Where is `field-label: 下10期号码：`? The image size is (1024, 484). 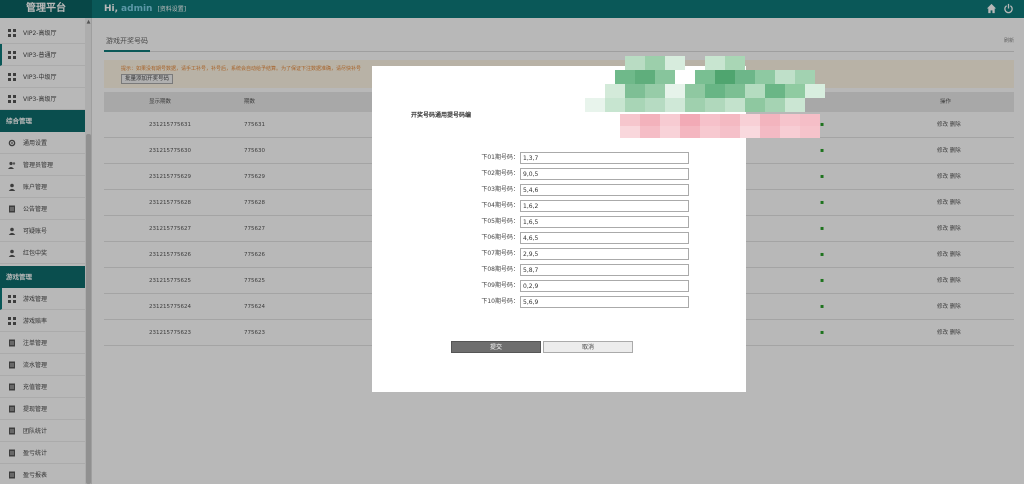
field-label: 下10期号码： is located at coordinates (500, 301).